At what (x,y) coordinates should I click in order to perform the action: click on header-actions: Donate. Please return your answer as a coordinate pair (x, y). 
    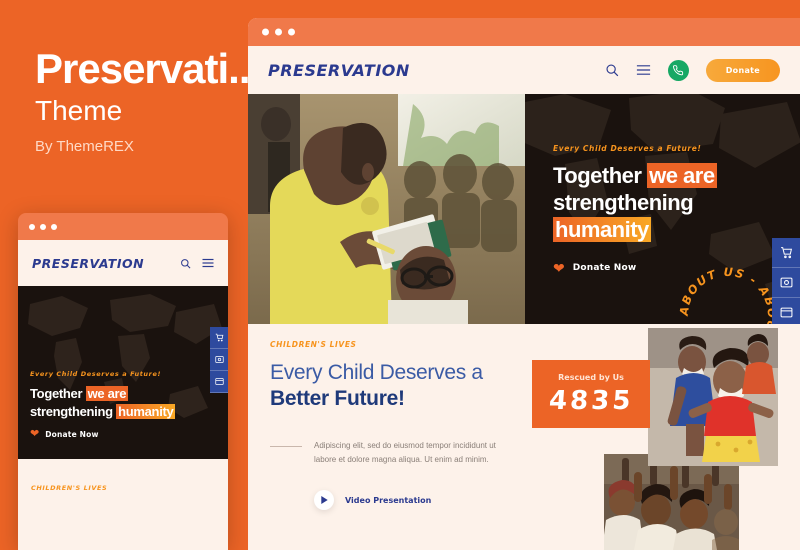
    Looking at the image, I should click on (692, 70).